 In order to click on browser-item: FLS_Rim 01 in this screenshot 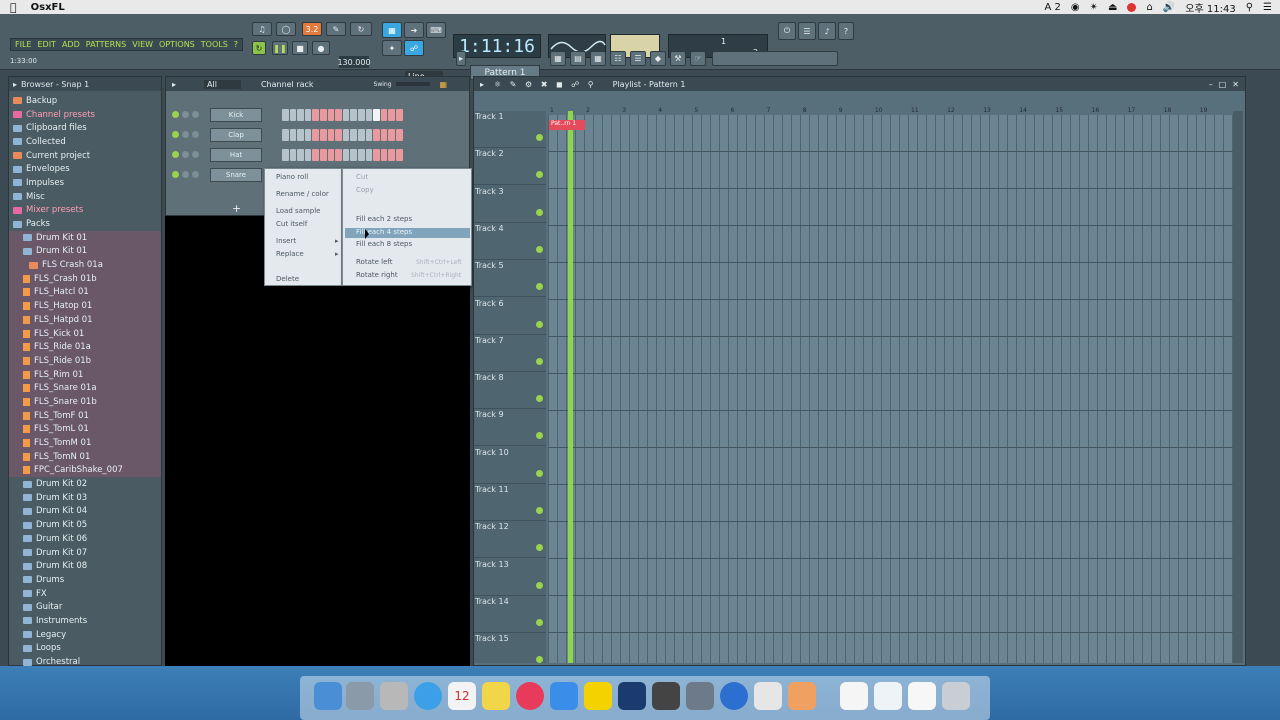, I will do `click(85, 374)`.